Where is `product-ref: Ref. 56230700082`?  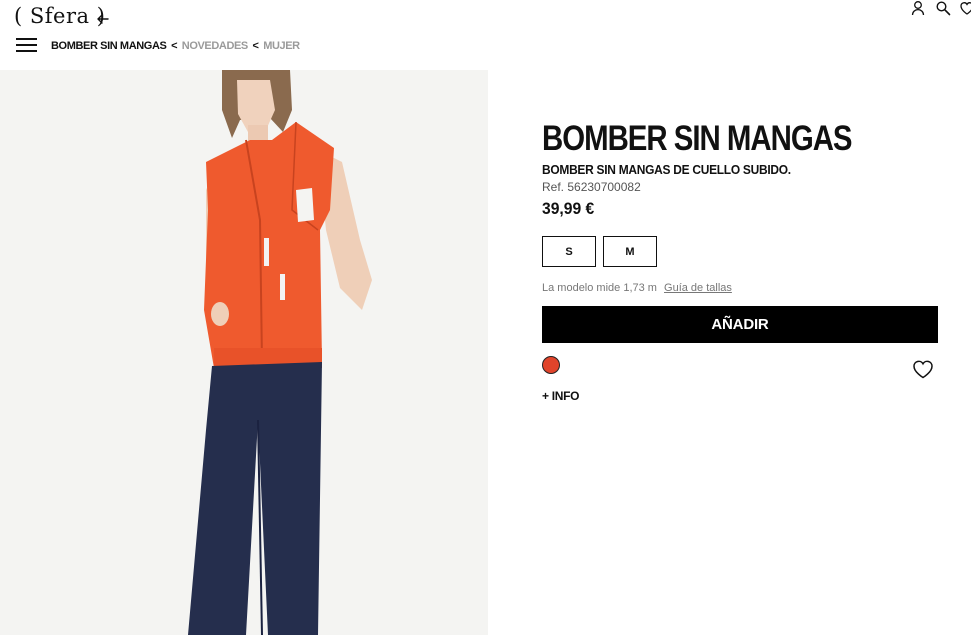 product-ref: Ref. 56230700082 is located at coordinates (591, 187).